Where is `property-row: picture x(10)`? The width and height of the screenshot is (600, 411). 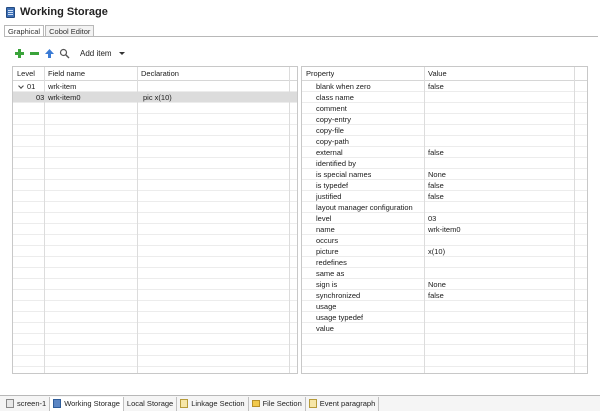
property-row: picture x(10) is located at coordinates (444, 251).